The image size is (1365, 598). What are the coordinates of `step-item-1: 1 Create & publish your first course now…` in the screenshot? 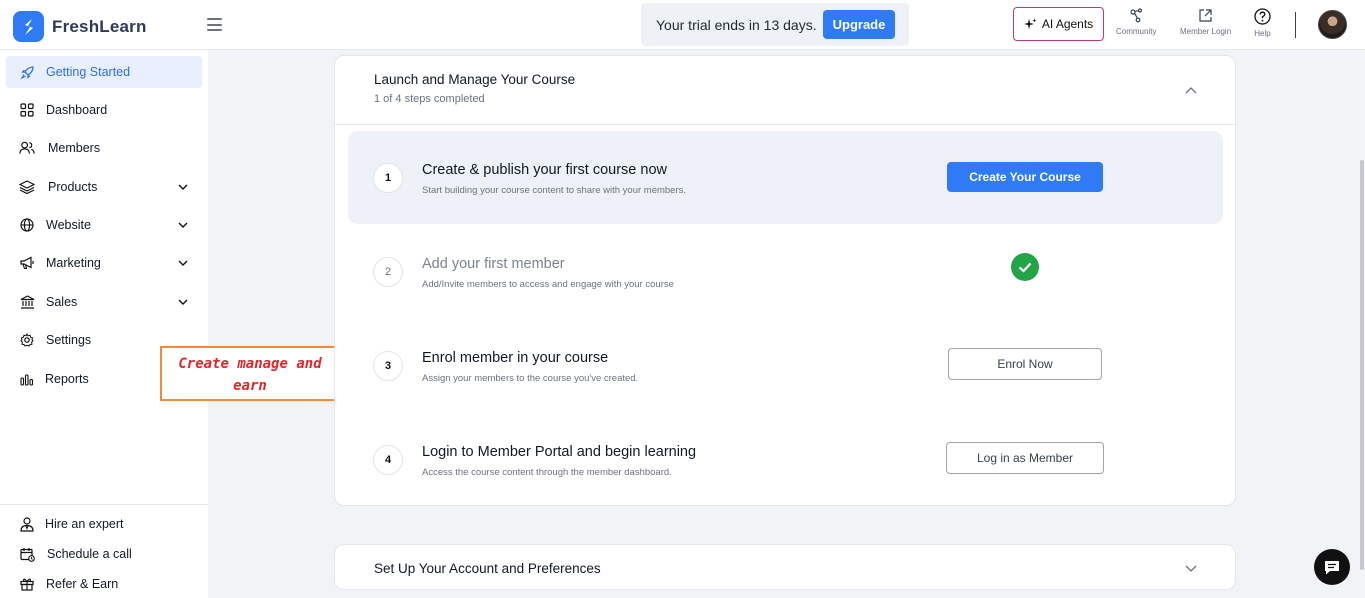 It's located at (785, 177).